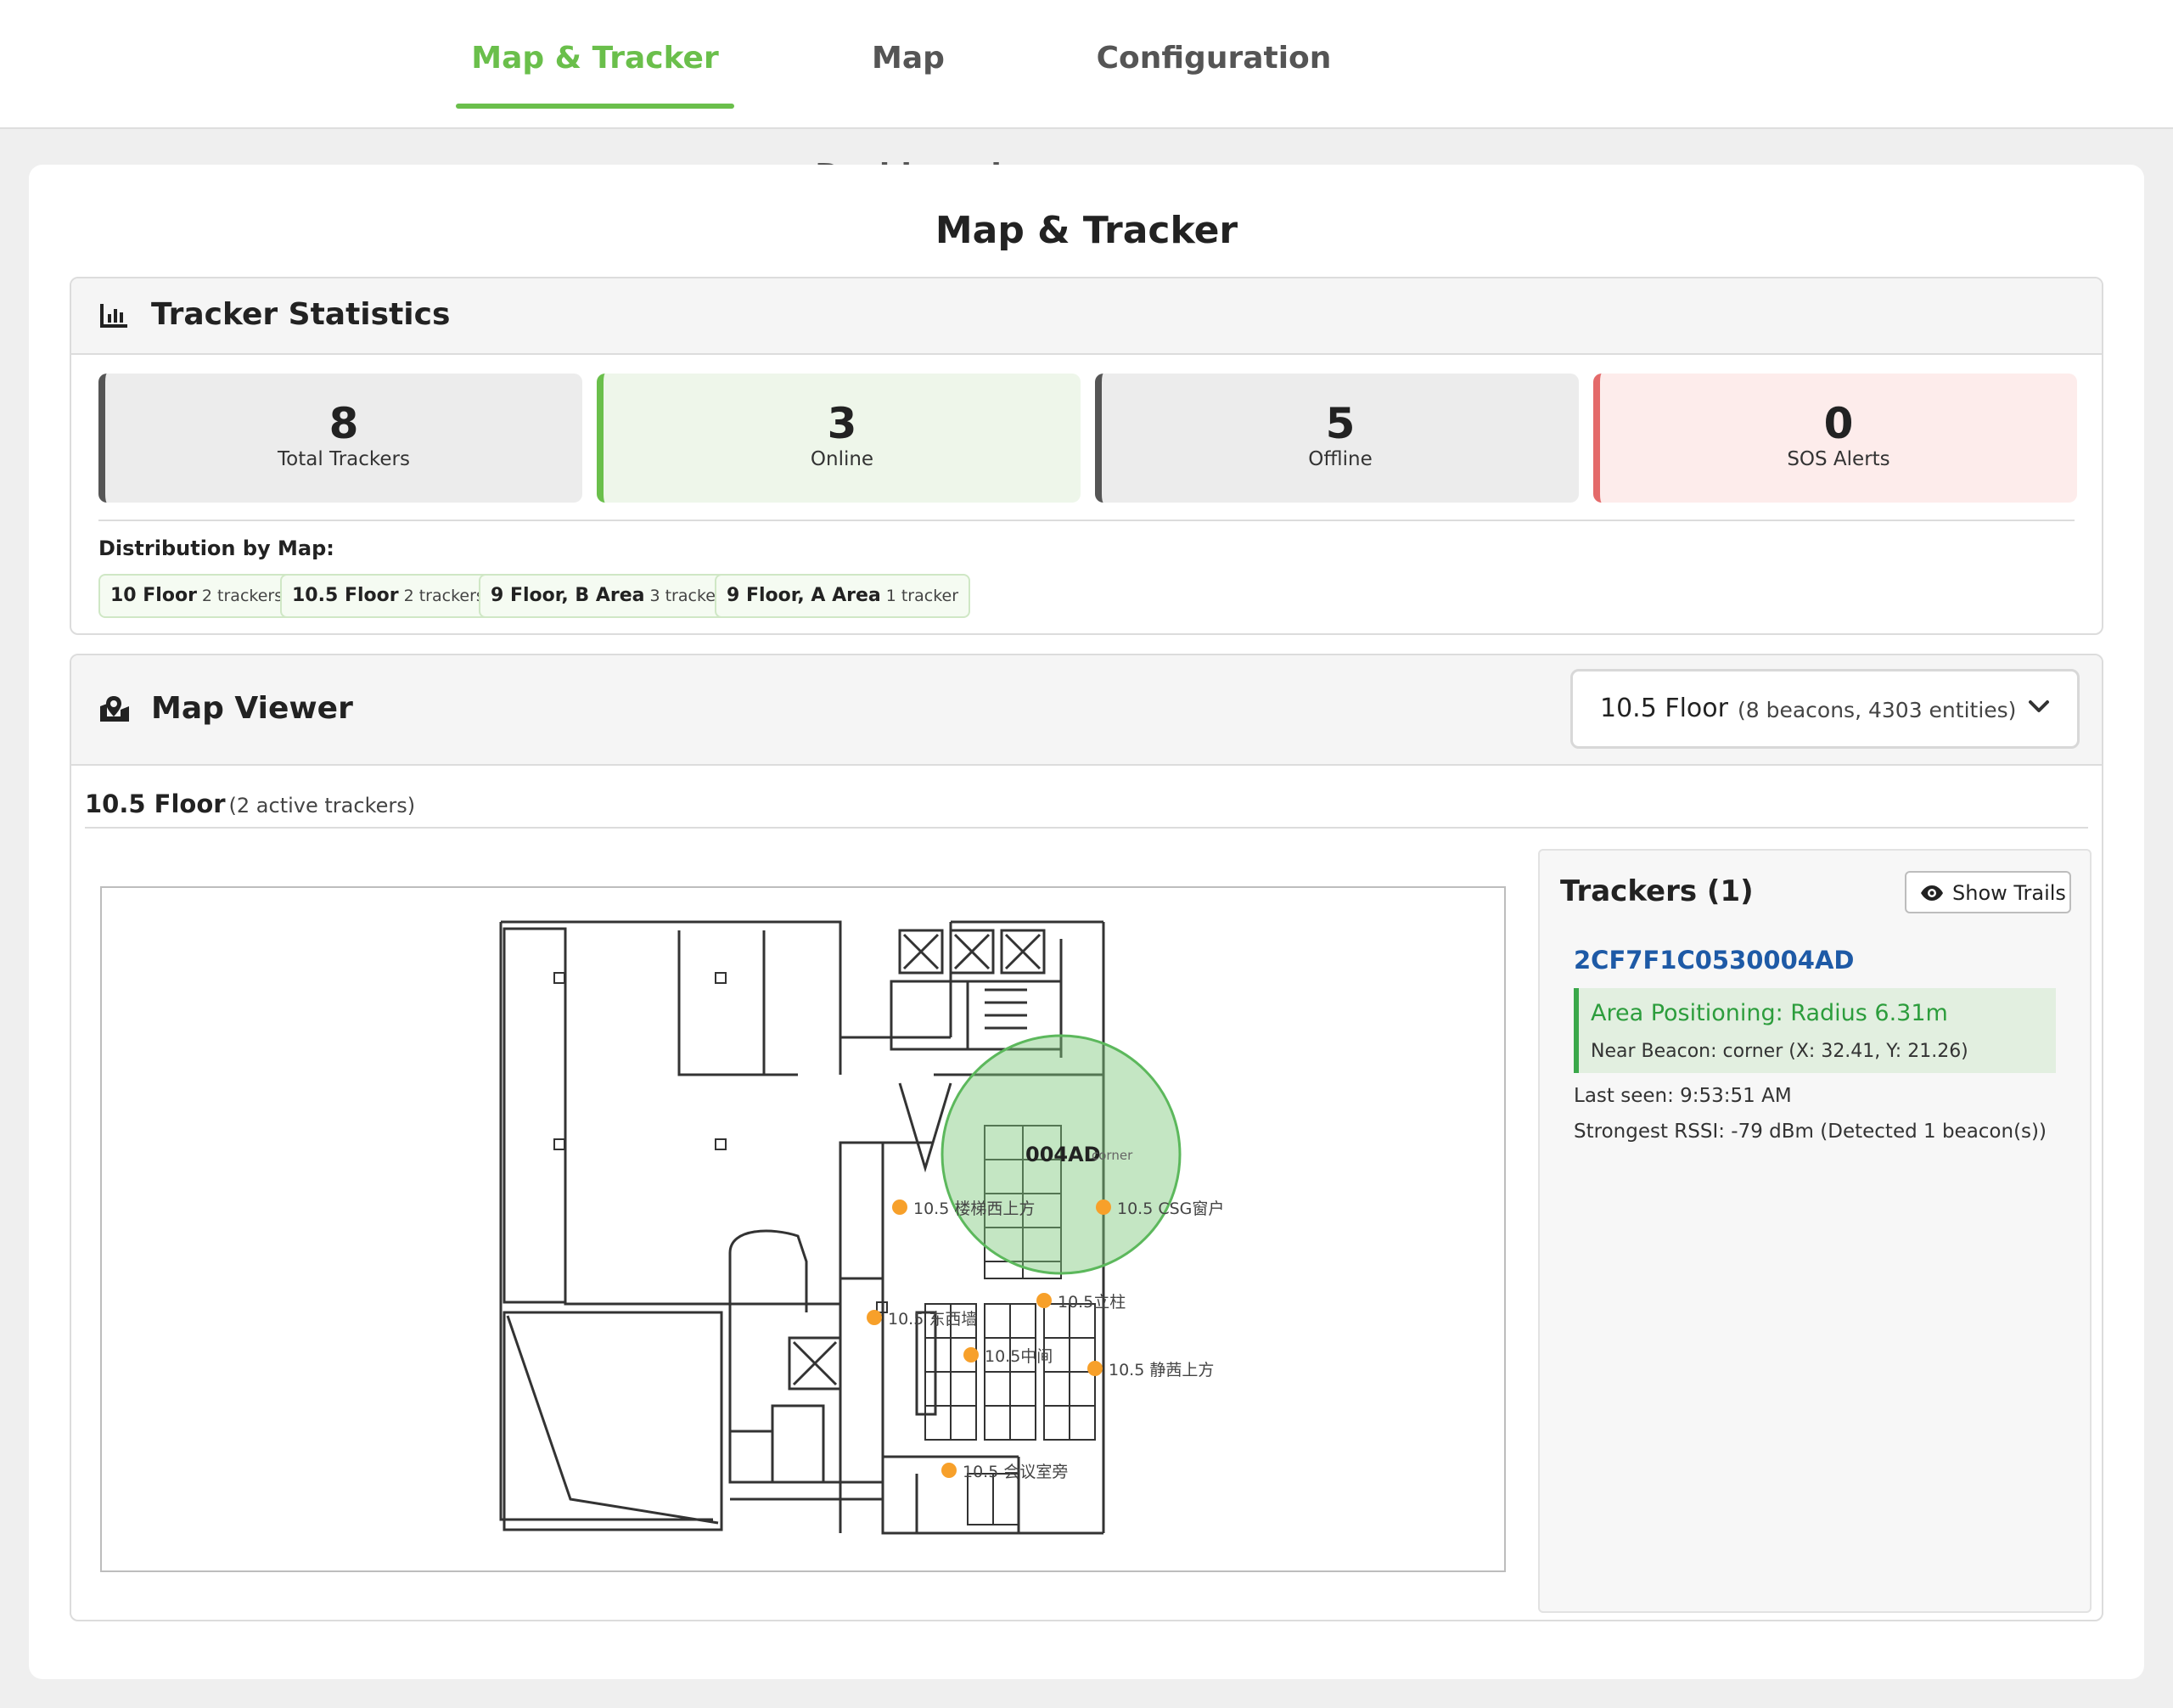 The image size is (2173, 1708). Describe the element at coordinates (1664, 708) in the screenshot. I see `selected-map-name: 10.5 Floor` at that location.